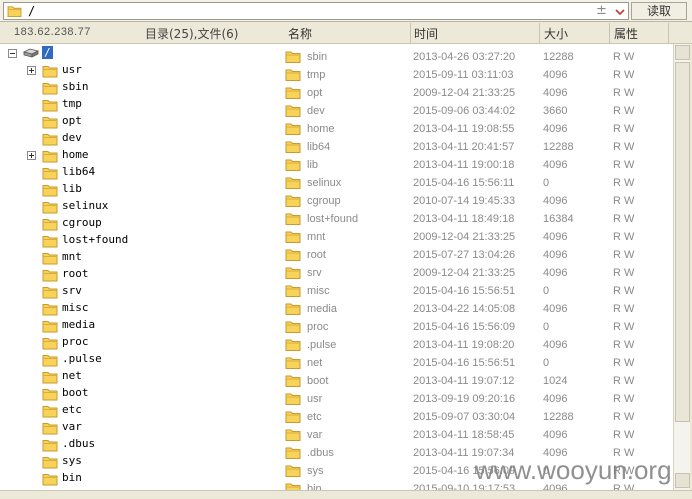 This screenshot has width=692, height=499. Describe the element at coordinates (90, 71) in the screenshot. I see `tree-item: usr` at that location.